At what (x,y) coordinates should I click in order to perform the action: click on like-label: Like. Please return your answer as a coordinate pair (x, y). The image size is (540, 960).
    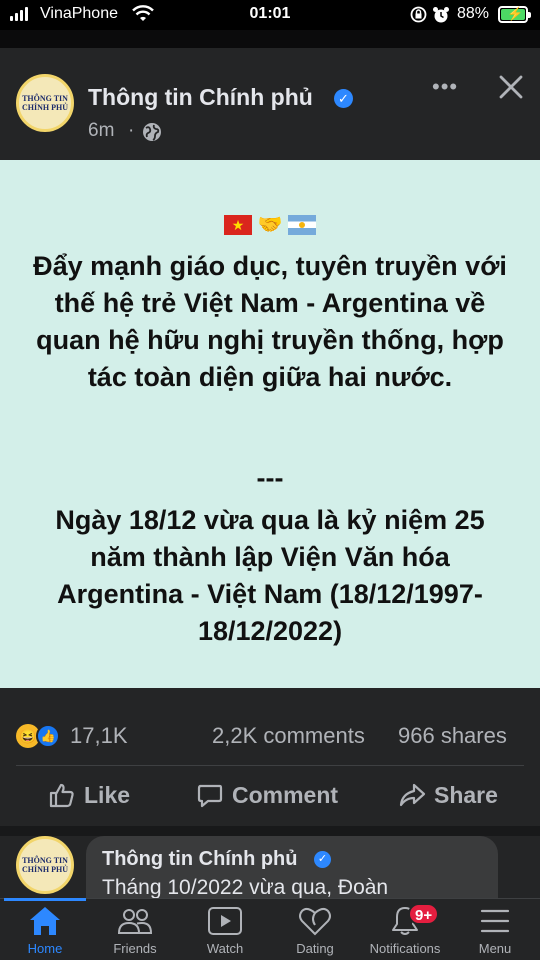
    Looking at the image, I should click on (107, 794).